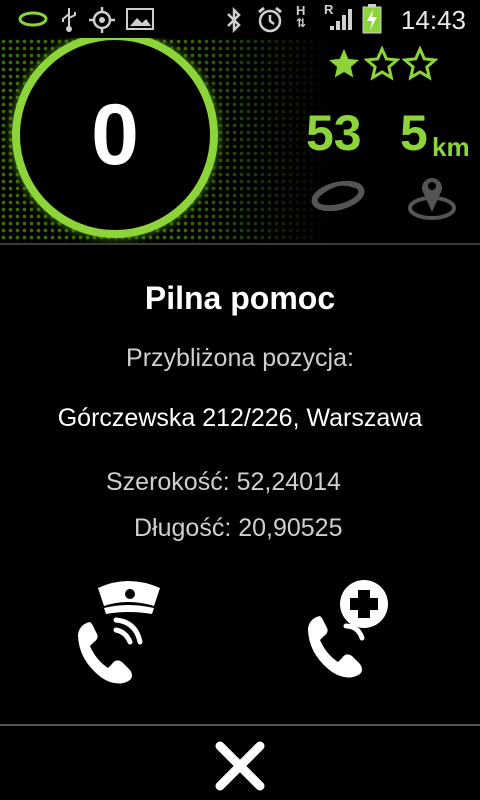 Image resolution: width=480 pixels, height=800 pixels. I want to click on gps-icon, so click(102, 20).